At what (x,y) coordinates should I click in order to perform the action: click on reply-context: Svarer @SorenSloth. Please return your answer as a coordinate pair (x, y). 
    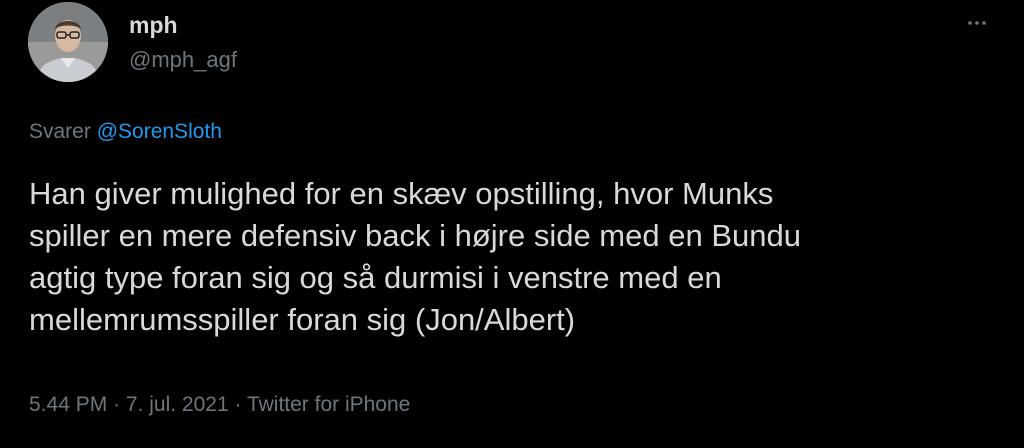
    Looking at the image, I should click on (125, 132).